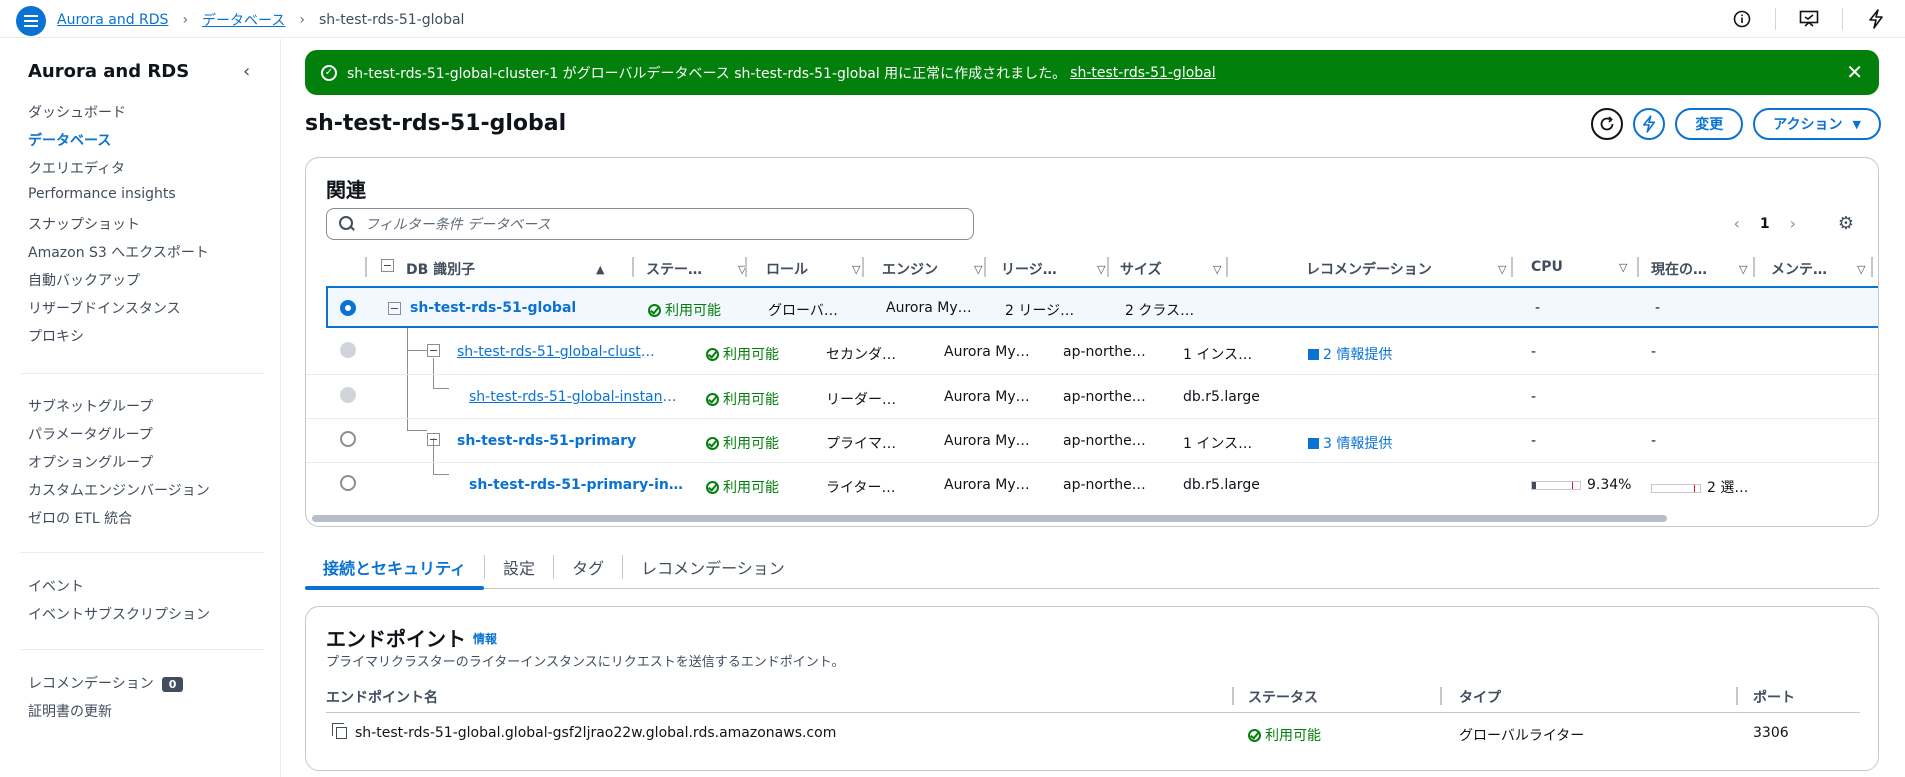  I want to click on sidebar-item-dashboard: ダッシュボード, so click(77, 112).